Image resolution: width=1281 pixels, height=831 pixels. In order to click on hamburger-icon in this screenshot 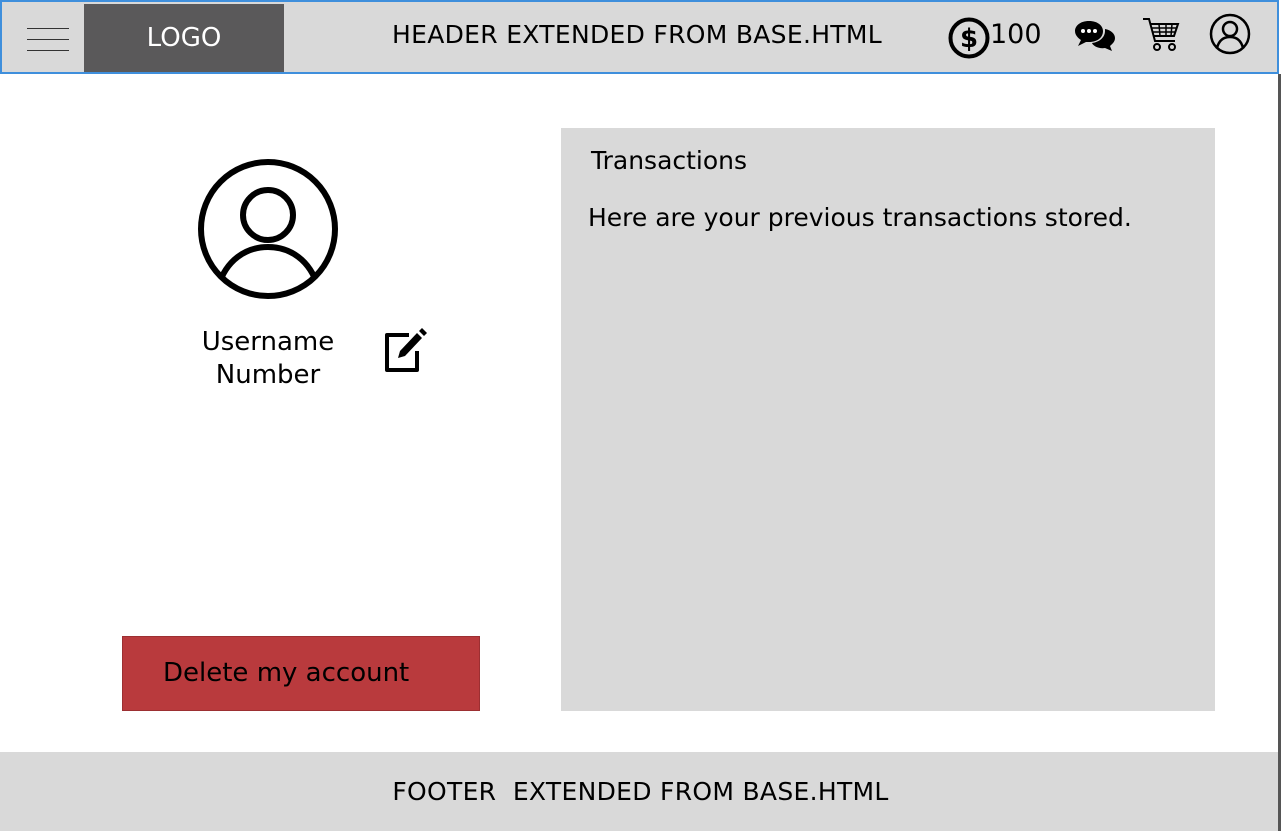, I will do `click(48, 40)`.